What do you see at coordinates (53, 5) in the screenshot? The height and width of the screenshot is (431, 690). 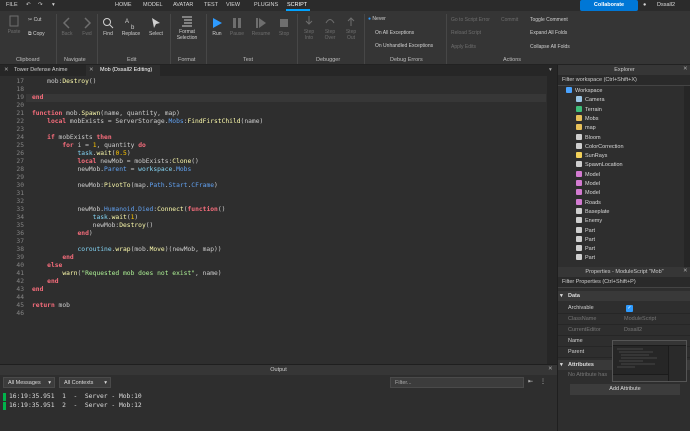 I see `menu-more-icon: ▾` at bounding box center [53, 5].